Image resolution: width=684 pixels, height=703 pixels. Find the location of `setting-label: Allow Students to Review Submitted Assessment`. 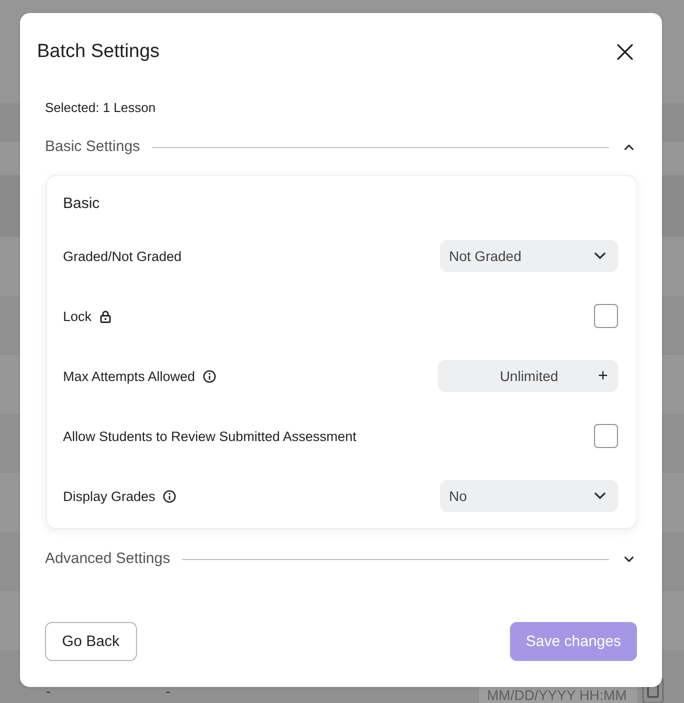

setting-label: Allow Students to Review Submitted Assessment is located at coordinates (209, 436).